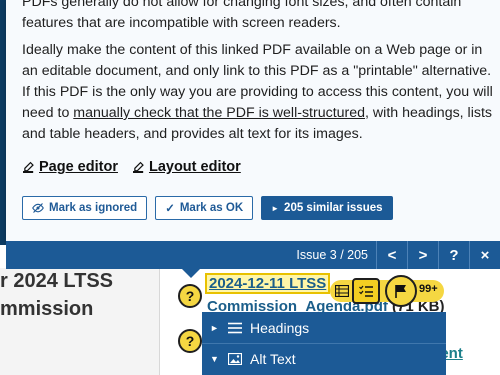 The height and width of the screenshot is (375, 500). I want to click on chevron-left-icon: <, so click(392, 255).